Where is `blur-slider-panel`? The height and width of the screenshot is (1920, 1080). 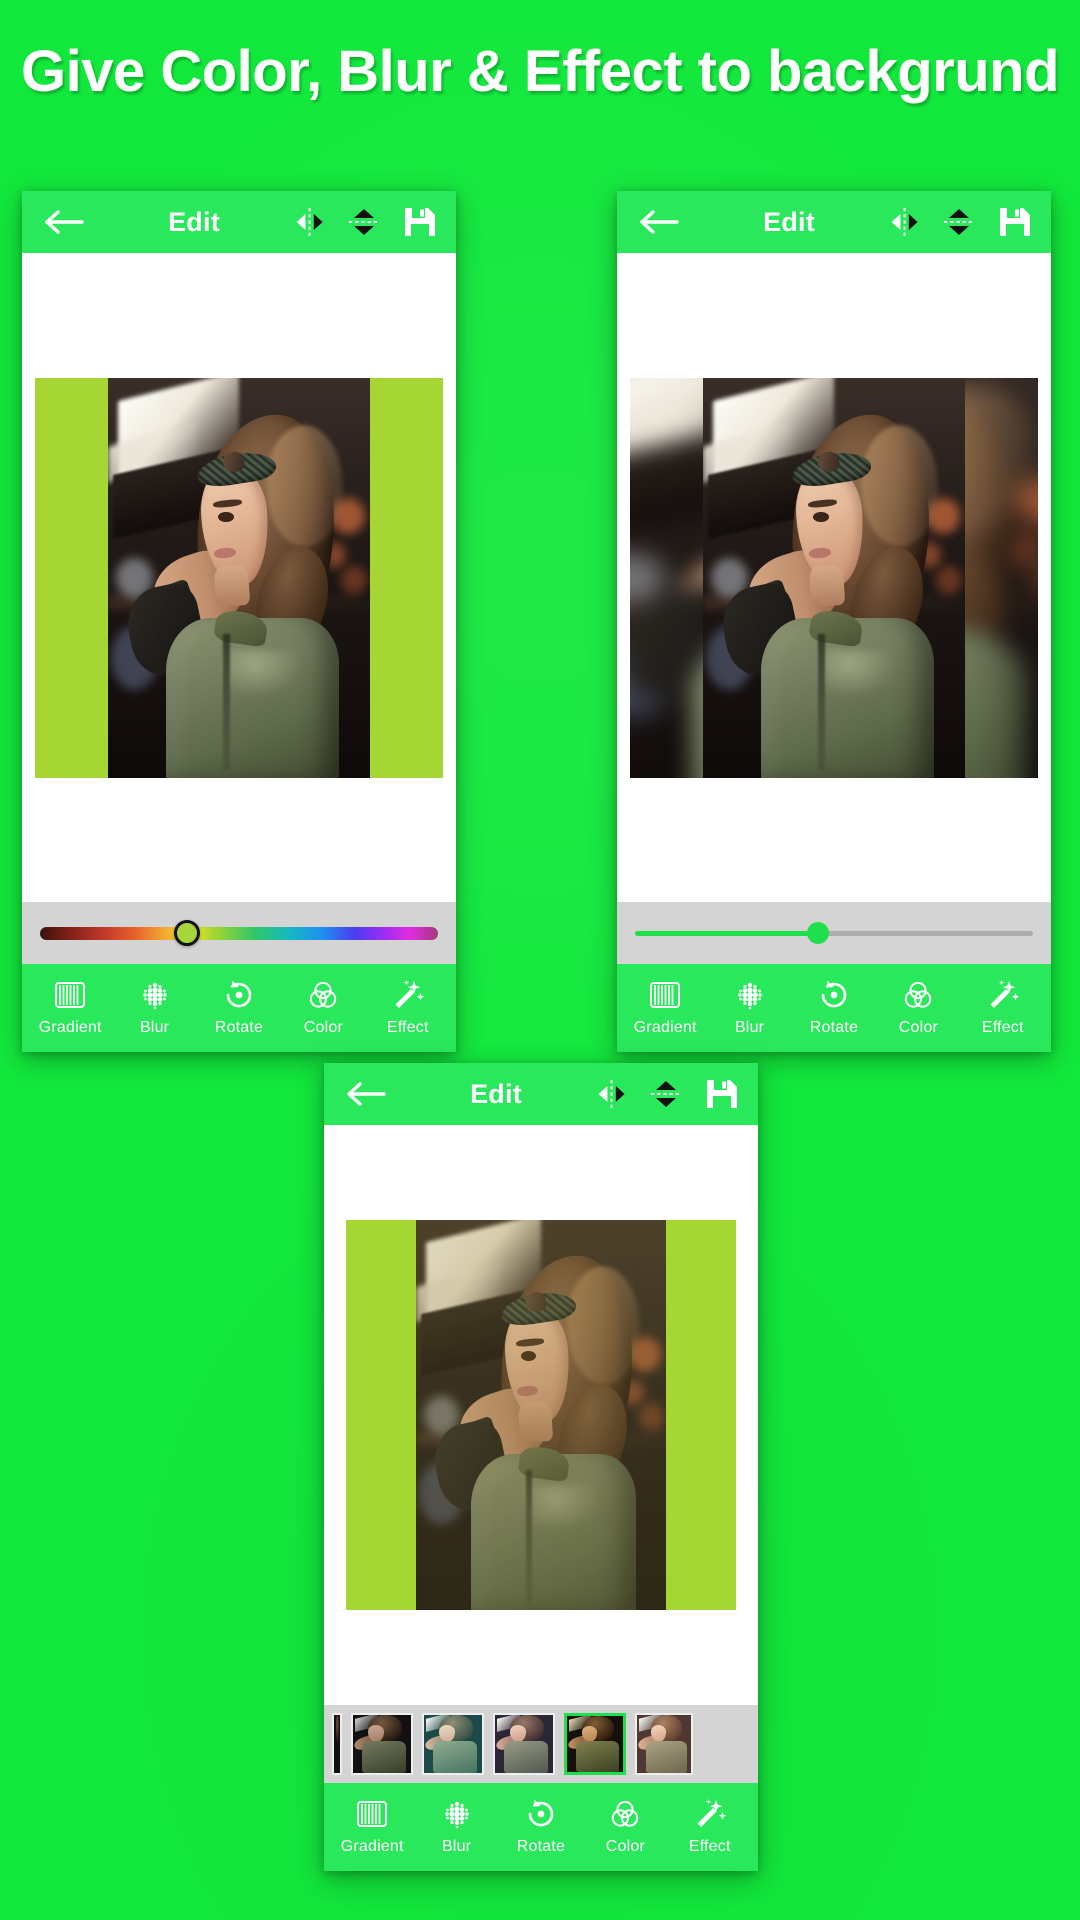 blur-slider-panel is located at coordinates (834, 933).